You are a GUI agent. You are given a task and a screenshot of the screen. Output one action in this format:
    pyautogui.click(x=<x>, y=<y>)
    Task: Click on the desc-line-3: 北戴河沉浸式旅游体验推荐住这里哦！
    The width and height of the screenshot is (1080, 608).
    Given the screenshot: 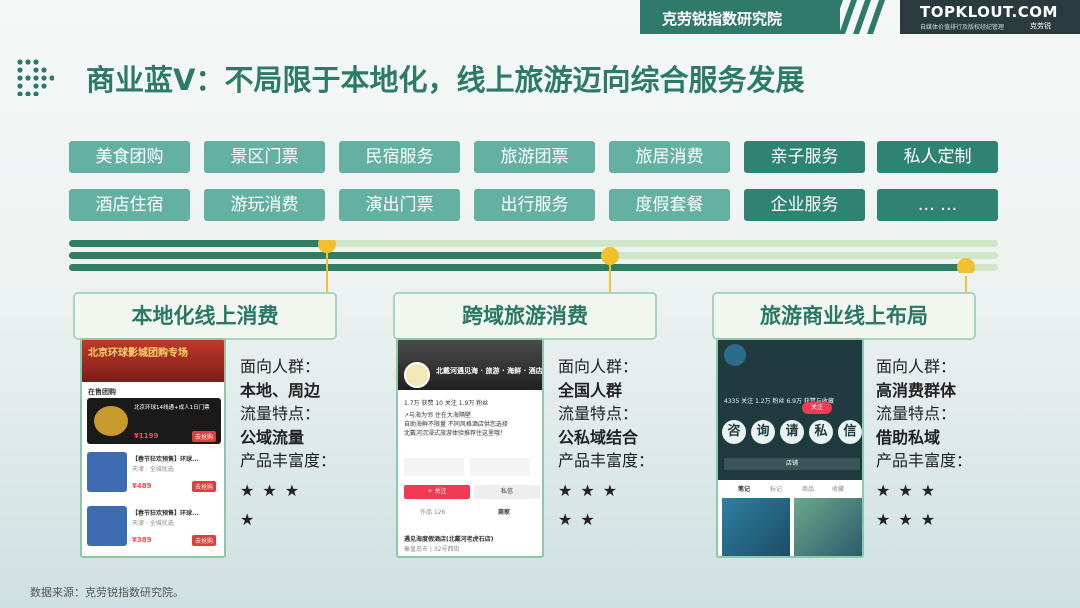 What is the action you would take?
    pyautogui.click(x=455, y=433)
    